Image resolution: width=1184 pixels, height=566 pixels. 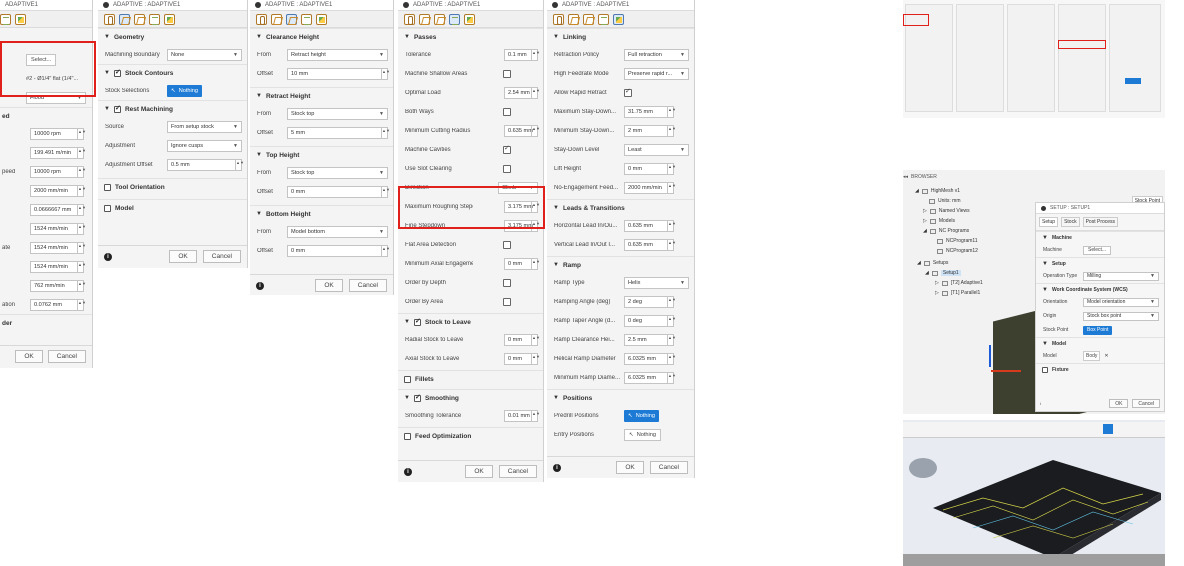 What do you see at coordinates (470, 397) in the screenshot?
I see `section-smoothing: ▼ Smoothing` at bounding box center [470, 397].